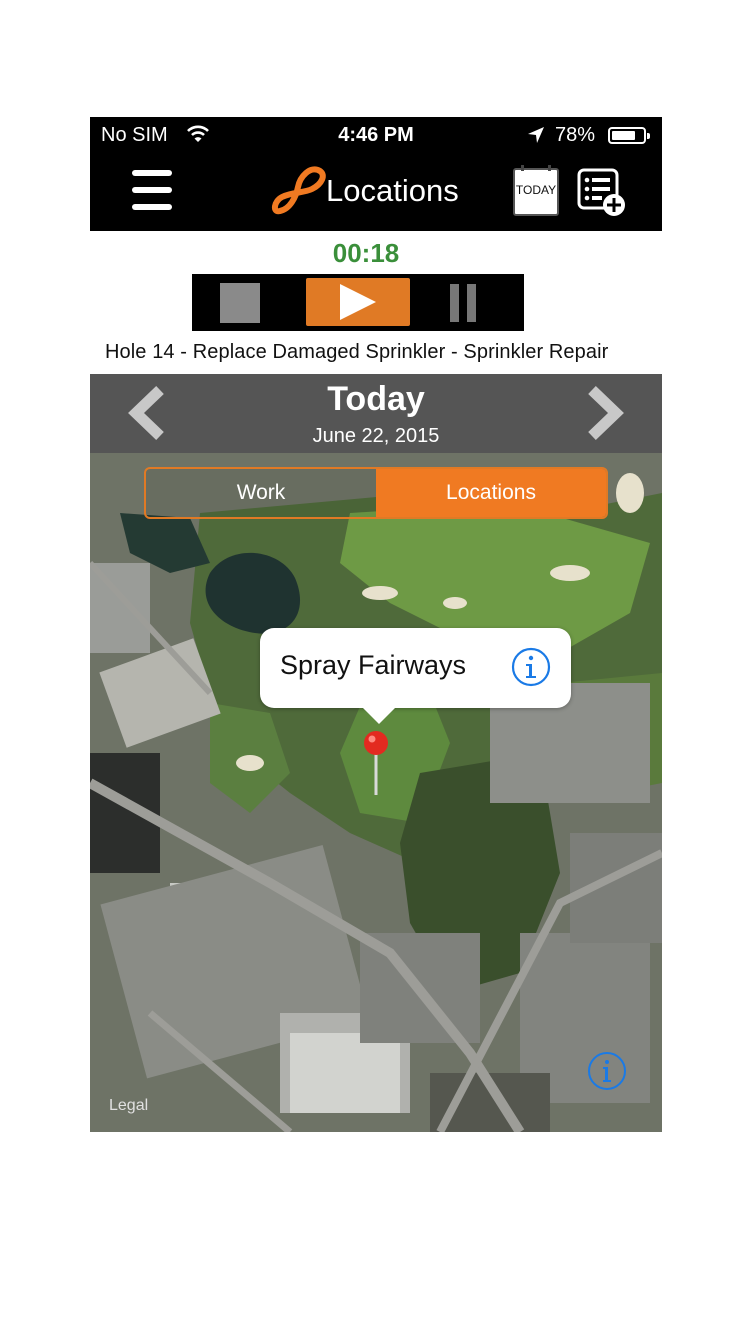 Image resolution: width=749 pixels, height=1321 pixels. Describe the element at coordinates (575, 135) in the screenshot. I see `battery-percent: 78%` at that location.